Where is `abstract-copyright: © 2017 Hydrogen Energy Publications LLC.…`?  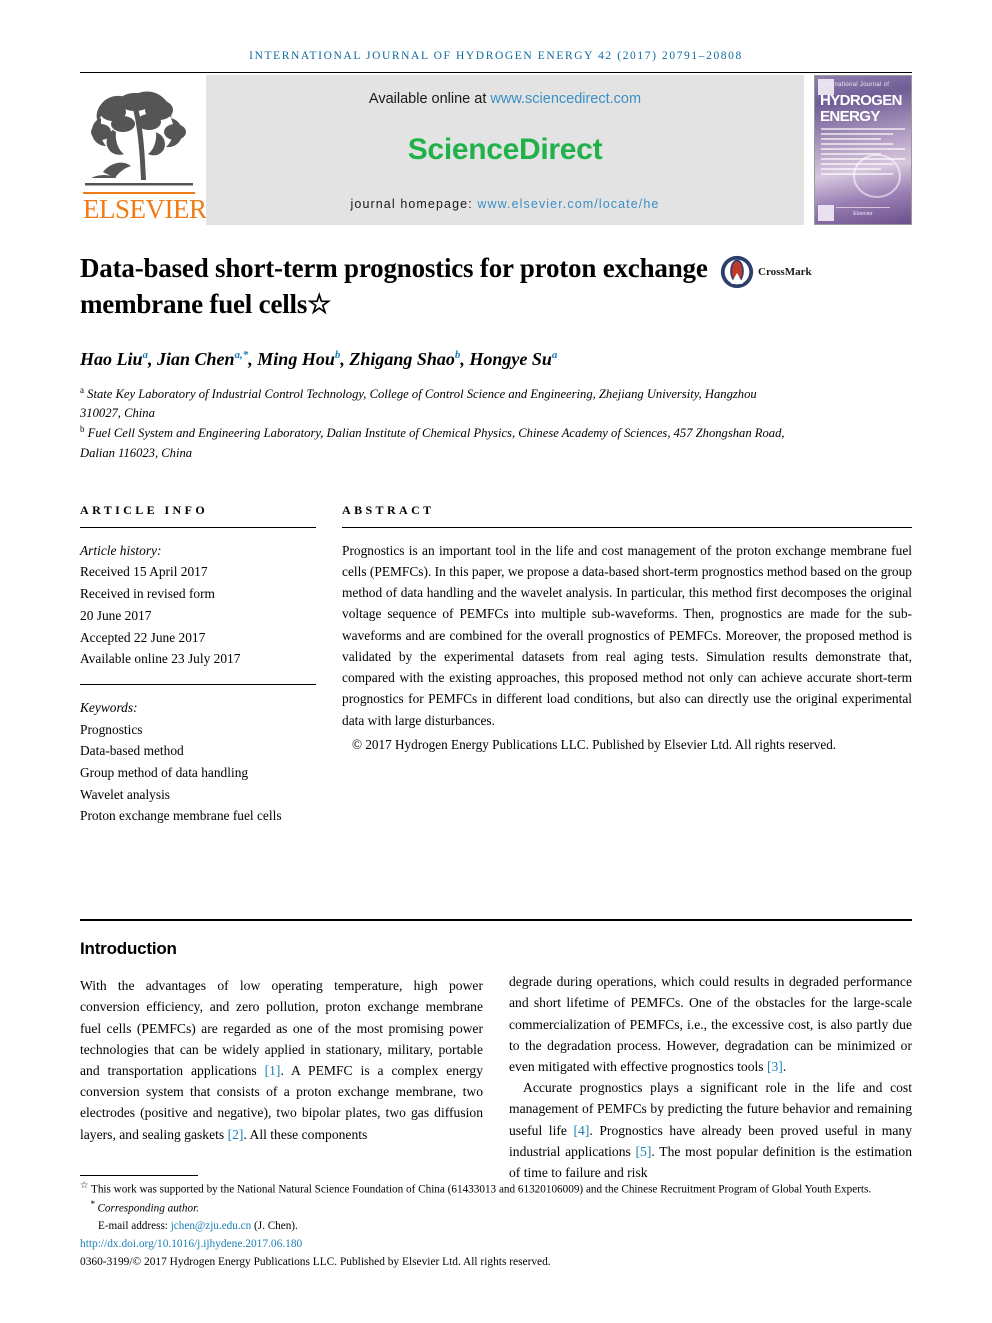 abstract-copyright: © 2017 Hydrogen Energy Publications LLC.… is located at coordinates (594, 744).